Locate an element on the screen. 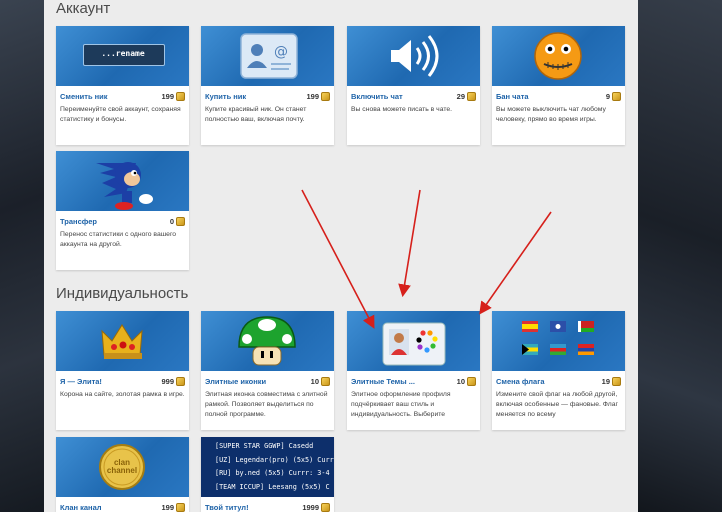 The image size is (722, 512). contact-card-icon: @ is located at coordinates (267, 56).